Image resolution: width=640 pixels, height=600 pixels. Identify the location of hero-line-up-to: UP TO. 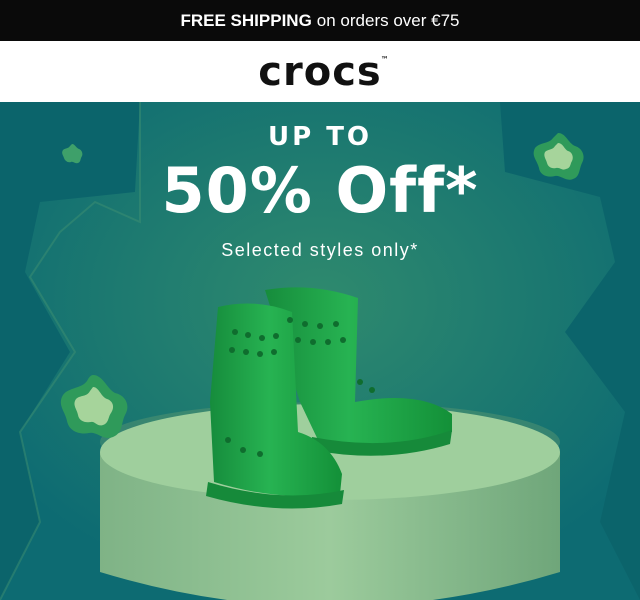
(320, 137).